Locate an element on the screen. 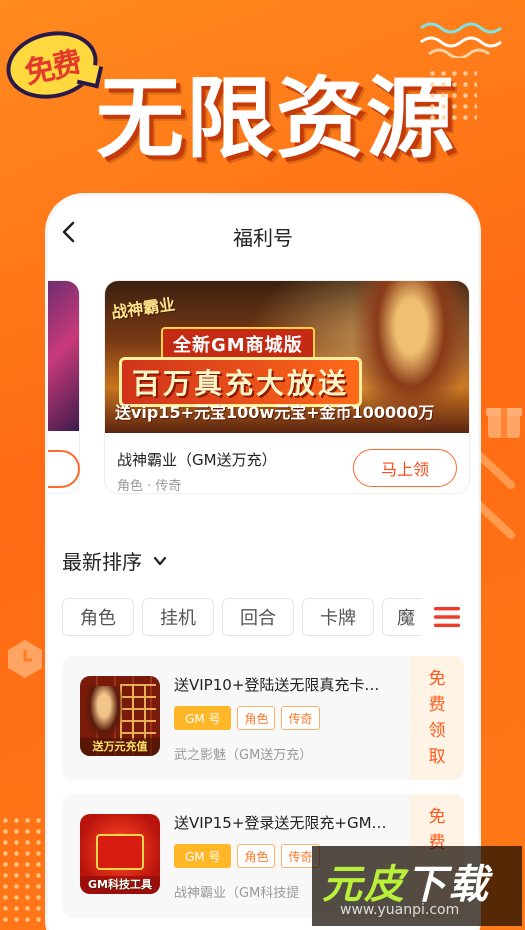 Image resolution: width=525 pixels, height=930 pixels. watermark-url: www.yuanpi.com is located at coordinates (400, 910).